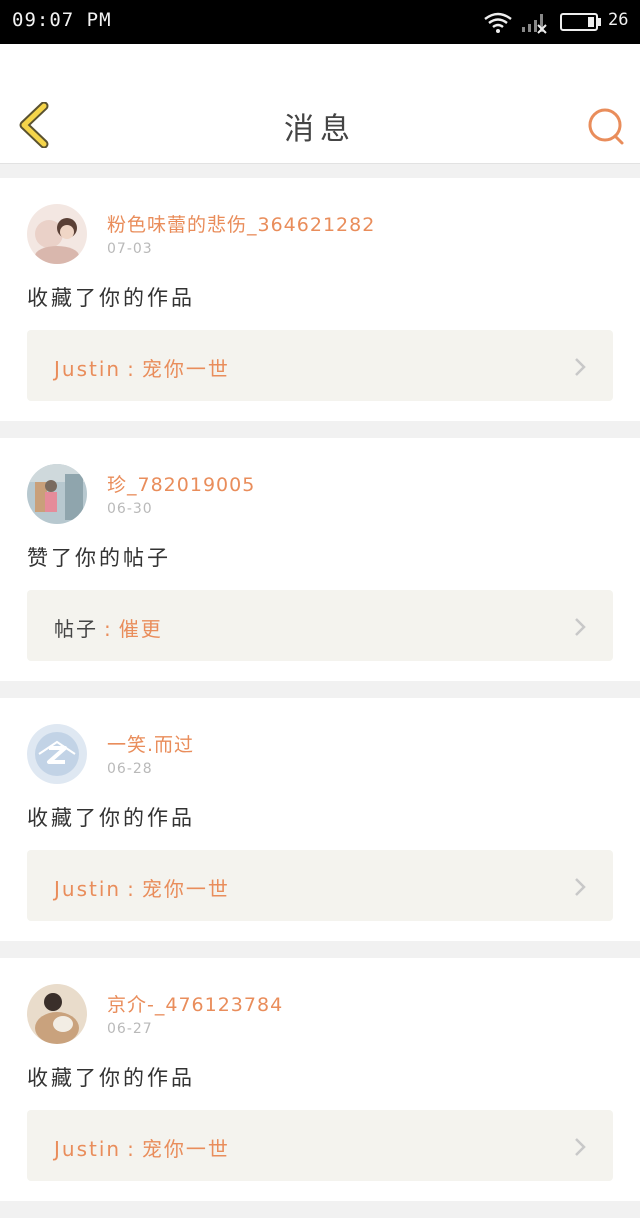 Image resolution: width=640 pixels, height=1218 pixels. What do you see at coordinates (618, 20) in the screenshot?
I see `battery-level: 26` at bounding box center [618, 20].